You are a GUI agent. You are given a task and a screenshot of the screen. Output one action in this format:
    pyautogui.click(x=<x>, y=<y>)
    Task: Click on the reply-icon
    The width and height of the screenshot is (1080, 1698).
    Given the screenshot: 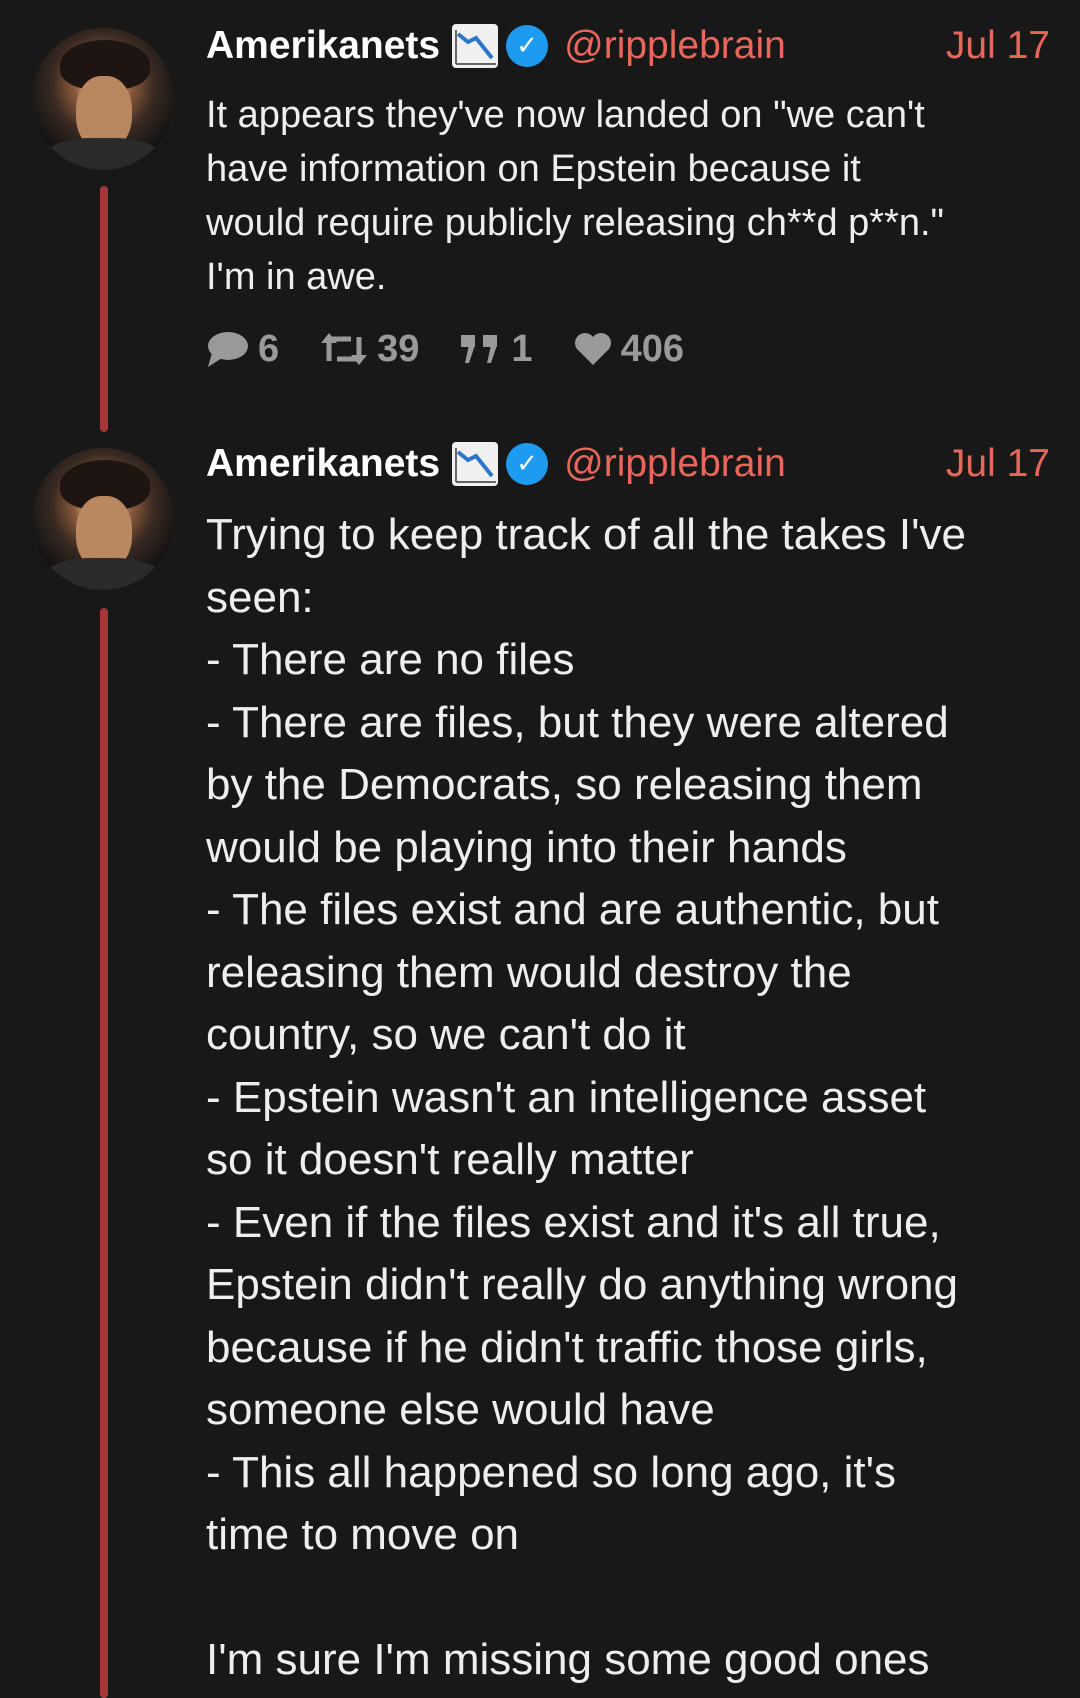 What is the action you would take?
    pyautogui.click(x=228, y=349)
    